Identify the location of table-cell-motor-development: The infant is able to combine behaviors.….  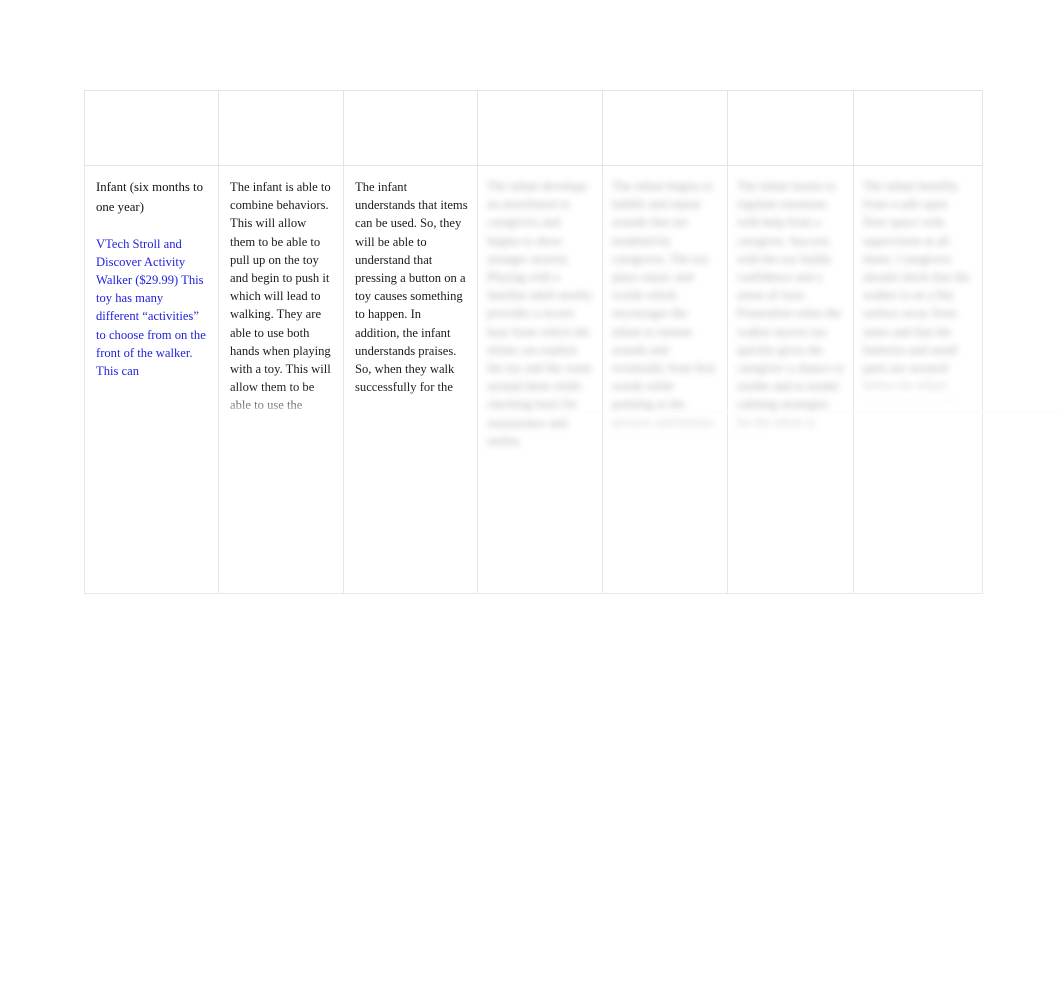
(281, 379).